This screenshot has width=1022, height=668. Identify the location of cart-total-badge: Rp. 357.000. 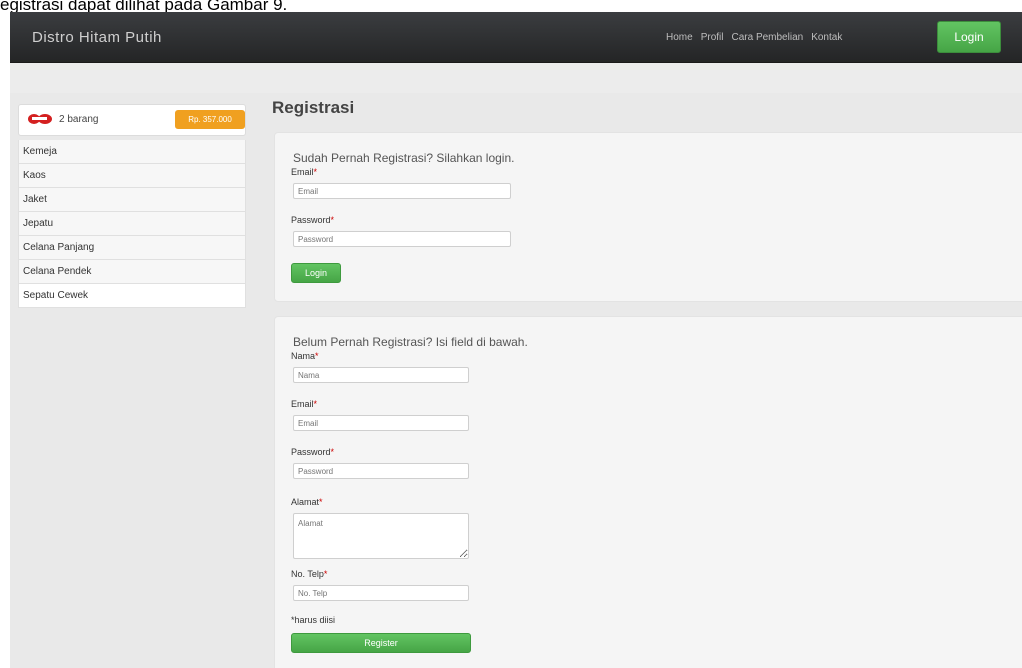
(210, 119).